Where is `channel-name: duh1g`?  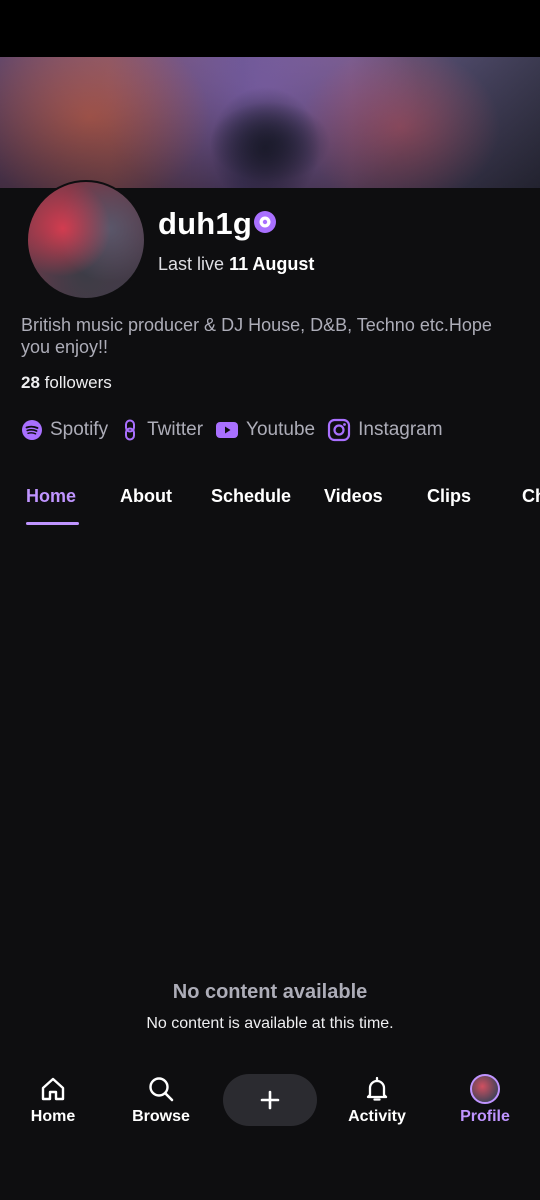
channel-name: duh1g is located at coordinates (205, 223).